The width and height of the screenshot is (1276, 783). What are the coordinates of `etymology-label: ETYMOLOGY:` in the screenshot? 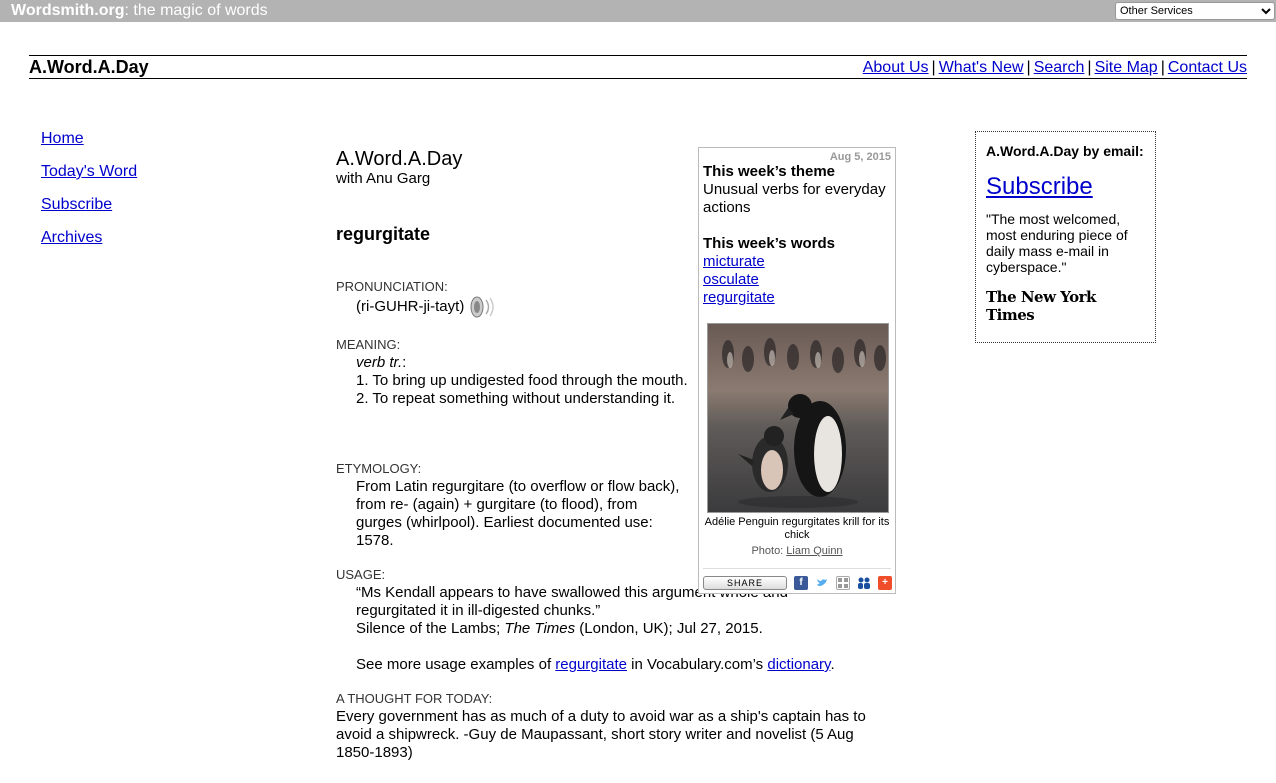 It's located at (379, 468).